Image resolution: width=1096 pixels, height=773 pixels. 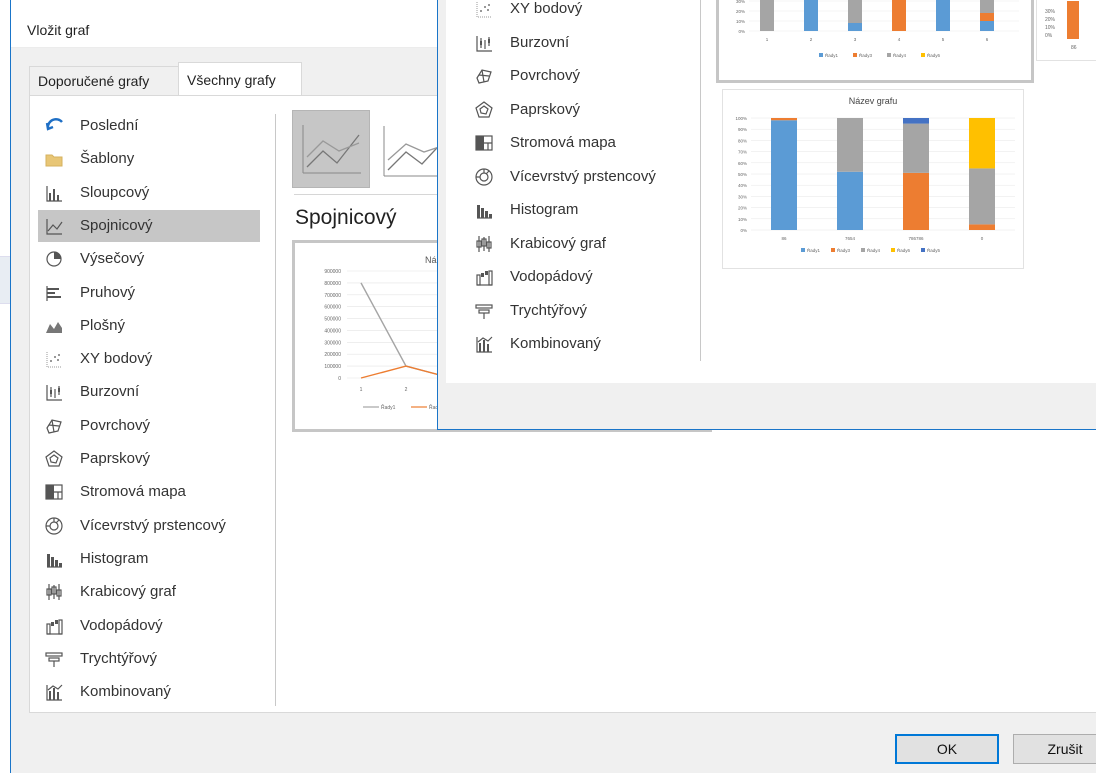 What do you see at coordinates (877, 29) in the screenshot?
I see `stacked-column-svg: 30% 20% 10% 0% 1 2 3 4 5 6 Řady1 Řady3 Řady4 Řady6` at bounding box center [877, 29].